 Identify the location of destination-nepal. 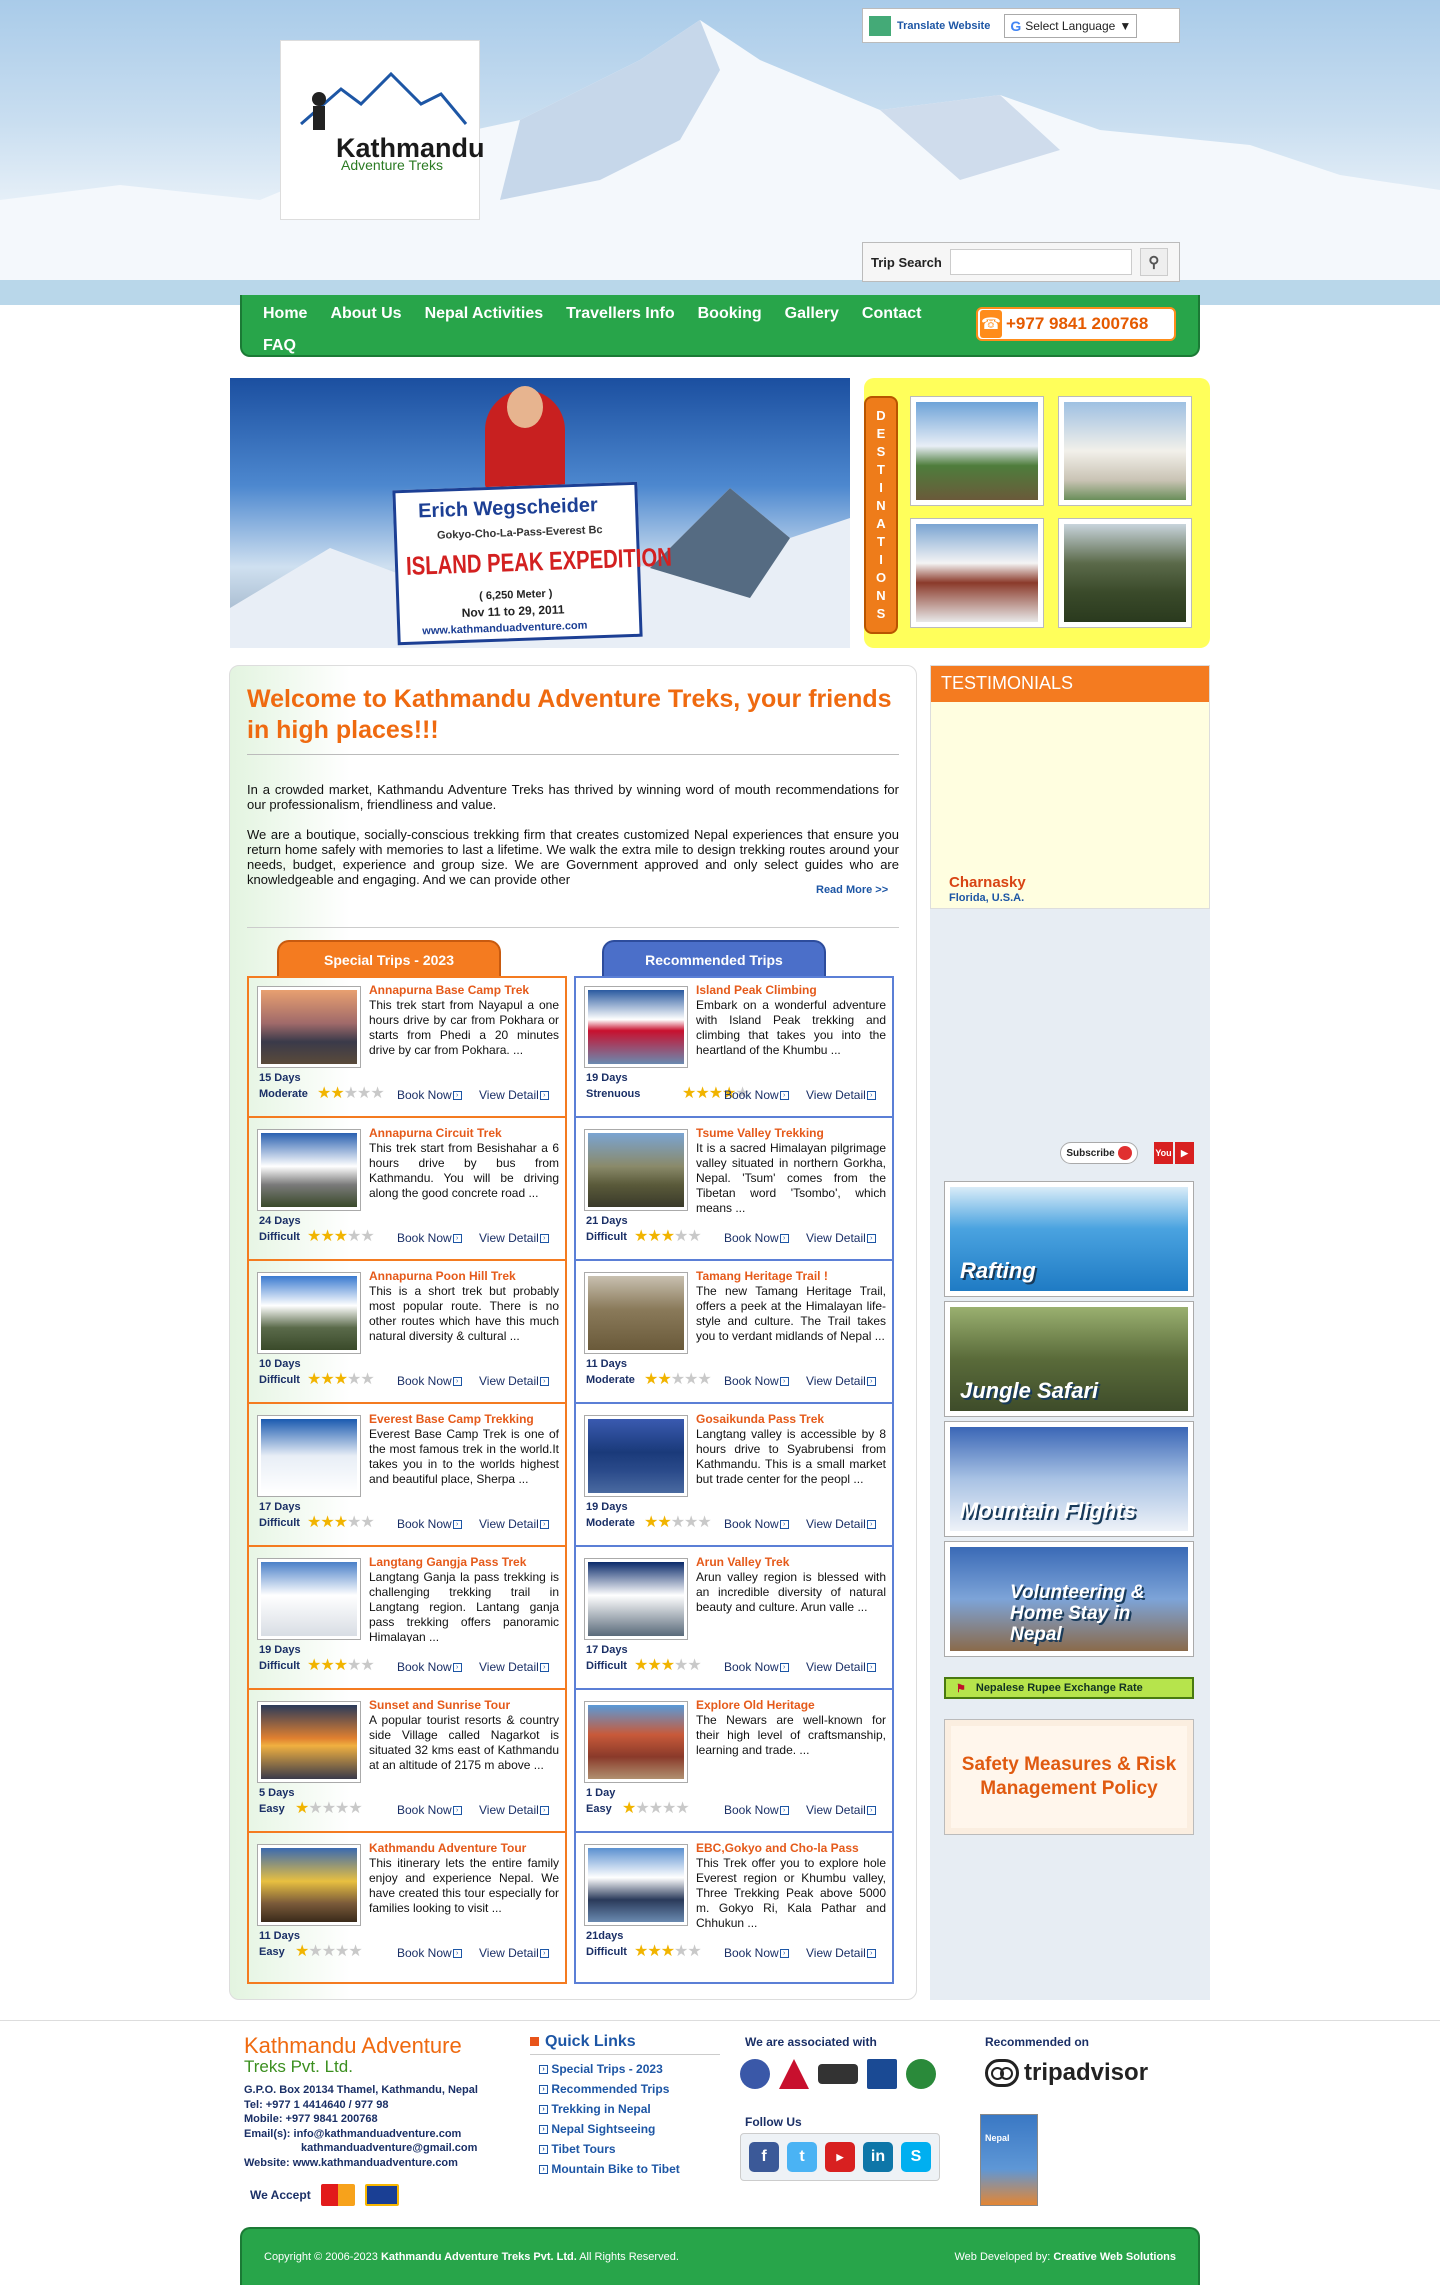
(977, 451).